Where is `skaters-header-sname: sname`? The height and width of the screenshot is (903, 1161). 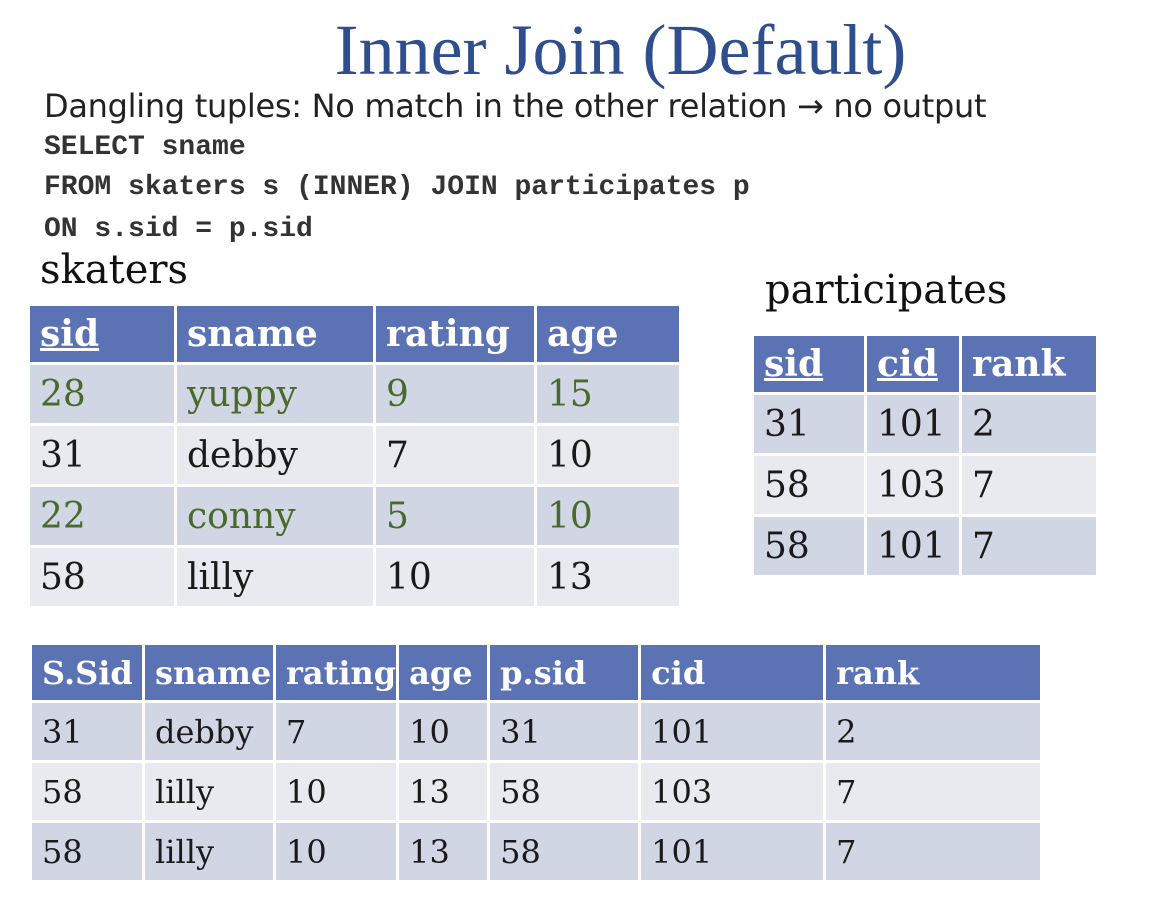
skaters-header-sname: sname is located at coordinates (275, 334).